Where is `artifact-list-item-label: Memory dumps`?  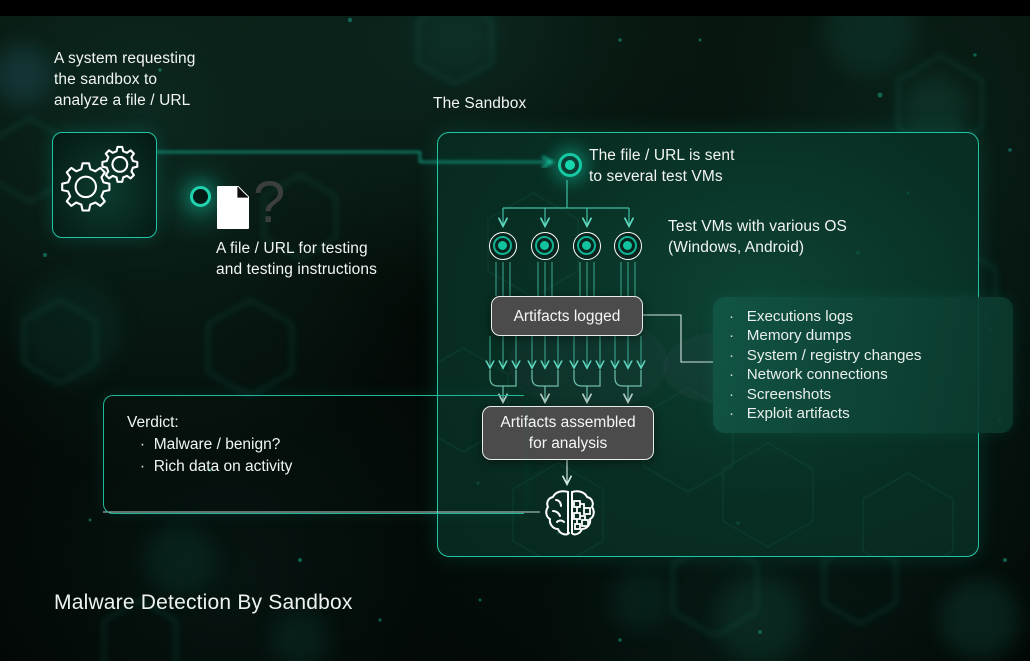
artifact-list-item-label: Memory dumps is located at coordinates (799, 336).